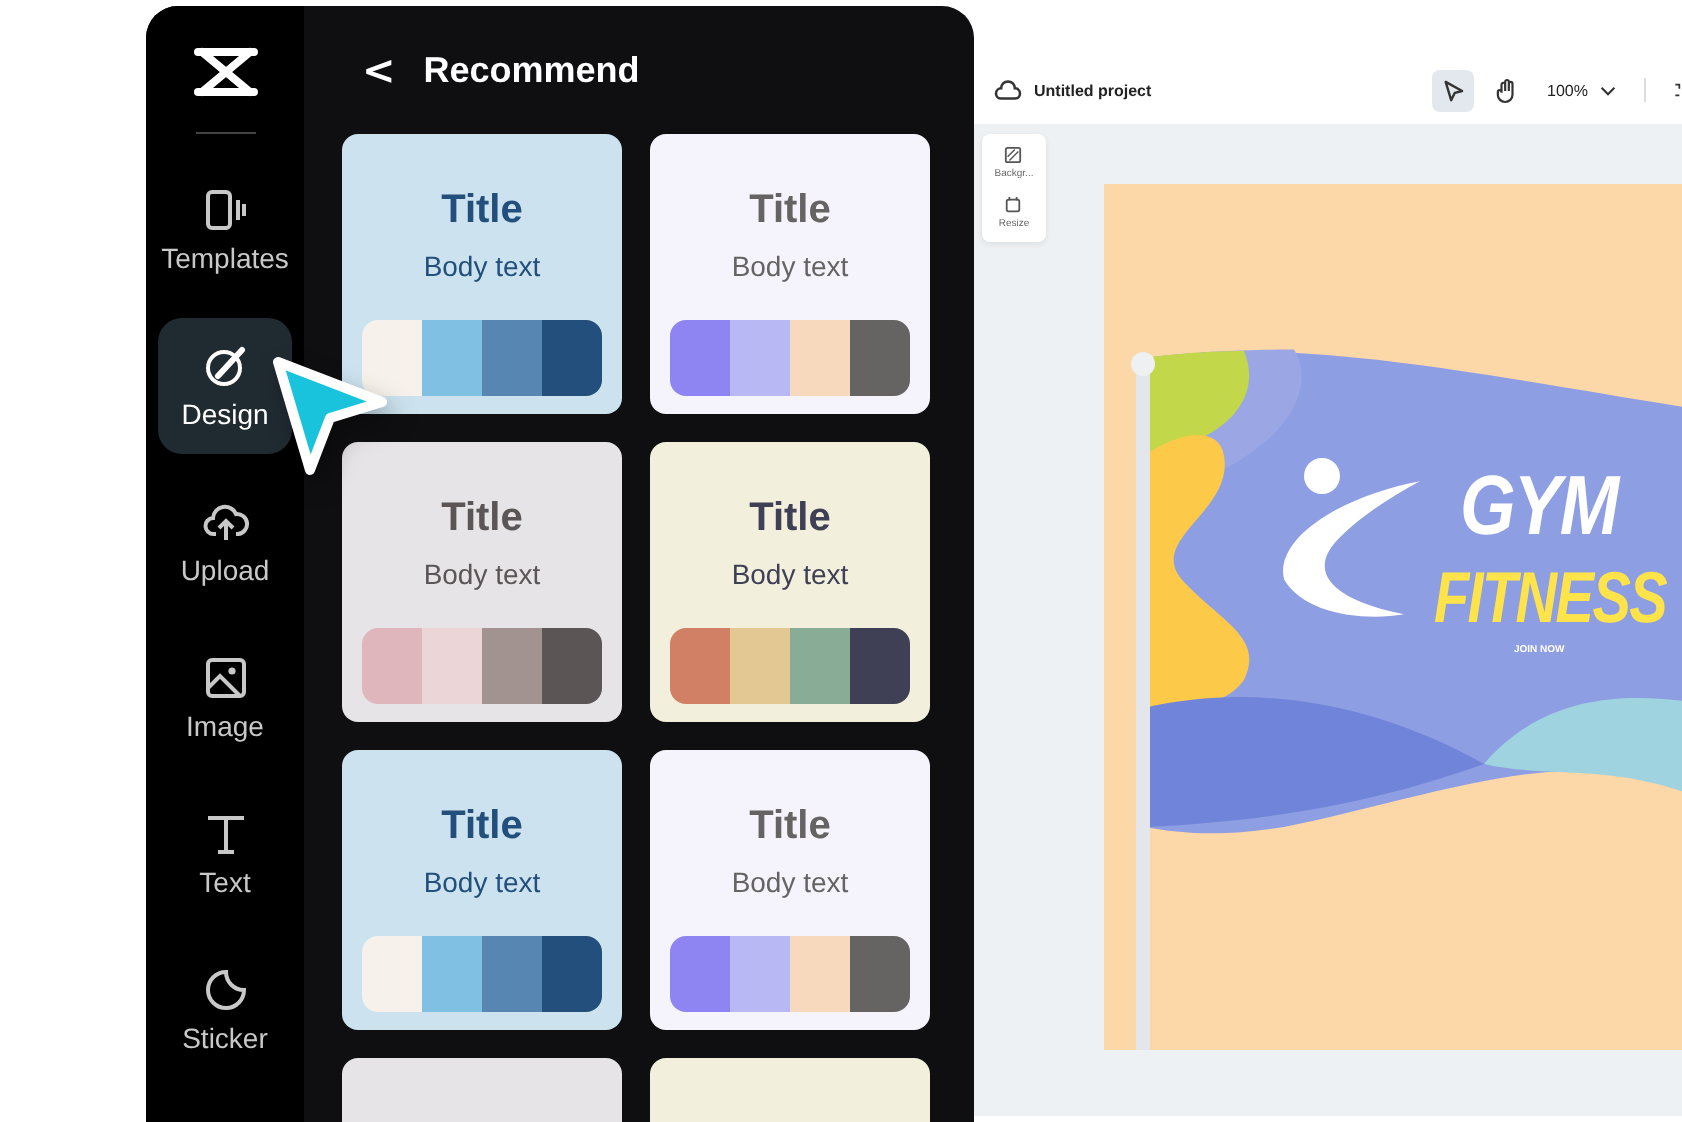 The width and height of the screenshot is (1682, 1122). Describe the element at coordinates (225, 678) in the screenshot. I see `image-icon` at that location.